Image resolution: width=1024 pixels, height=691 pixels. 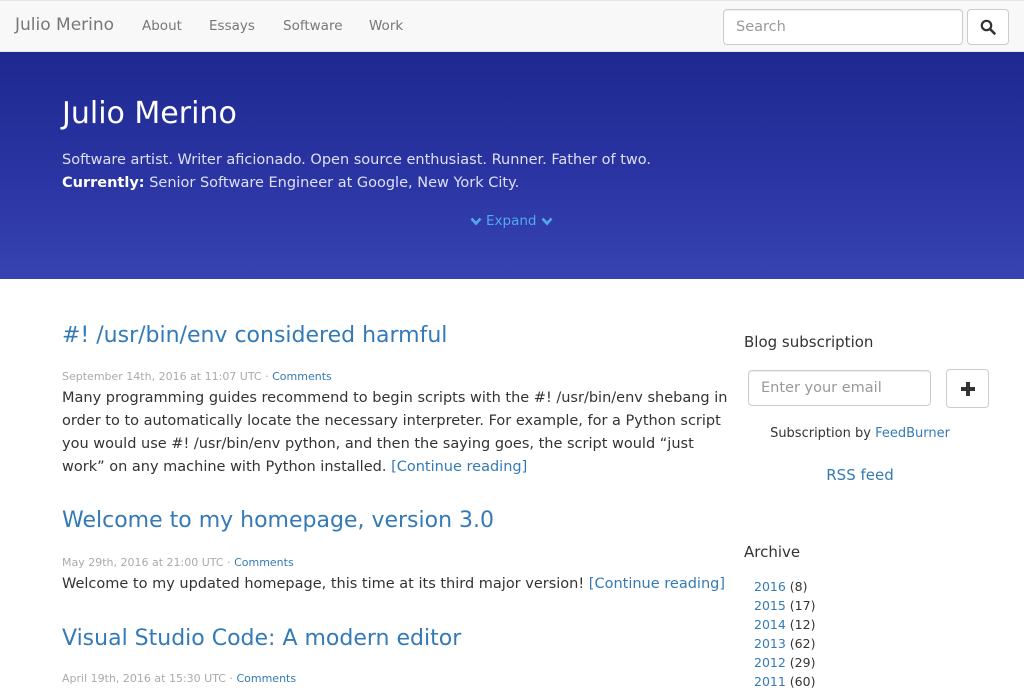 I want to click on archive-year-link: 2011, so click(x=770, y=681).